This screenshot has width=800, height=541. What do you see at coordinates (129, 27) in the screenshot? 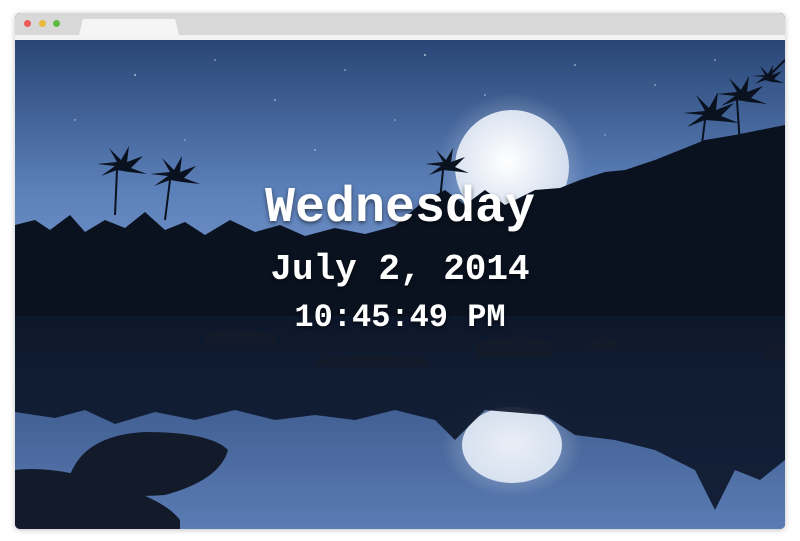
I see `browser-tab` at bounding box center [129, 27].